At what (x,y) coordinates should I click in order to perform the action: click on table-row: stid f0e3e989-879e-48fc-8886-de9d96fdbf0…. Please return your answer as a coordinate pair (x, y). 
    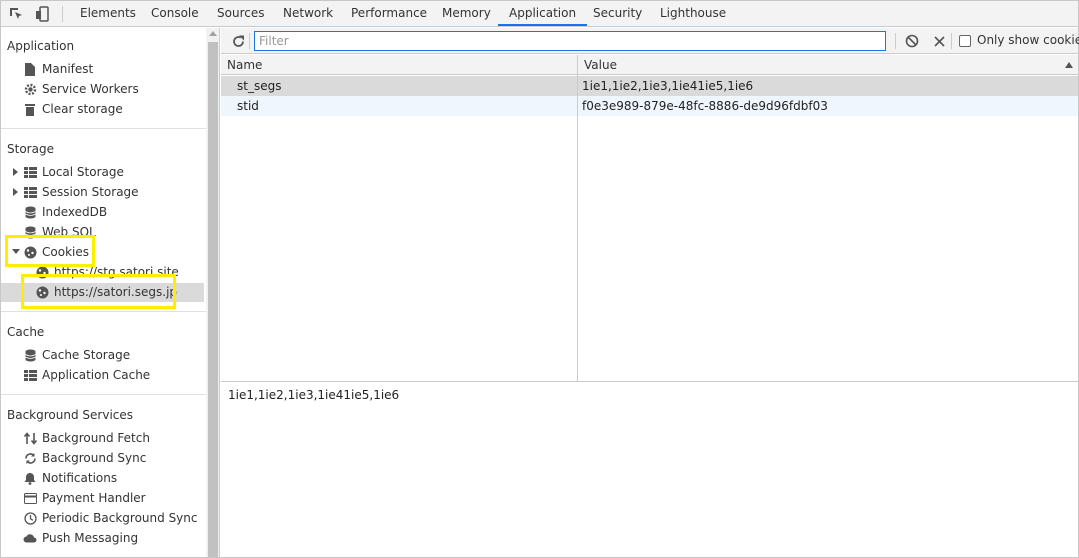
    Looking at the image, I should click on (649, 106).